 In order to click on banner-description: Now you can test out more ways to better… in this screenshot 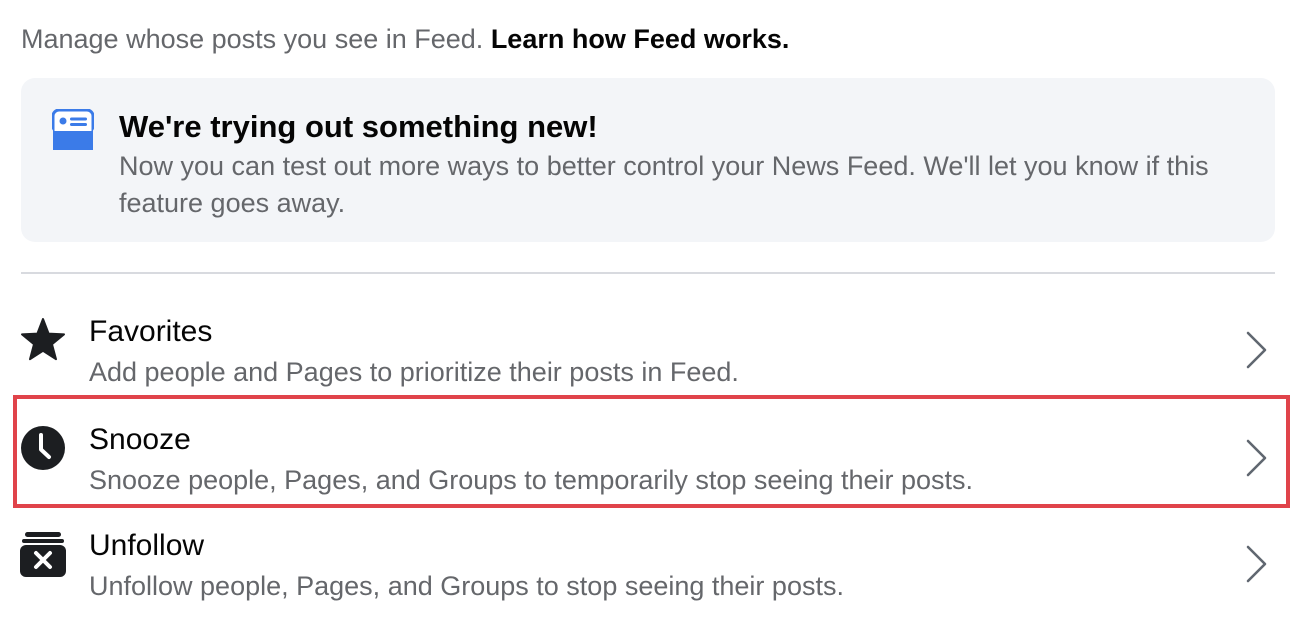, I will do `click(664, 184)`.